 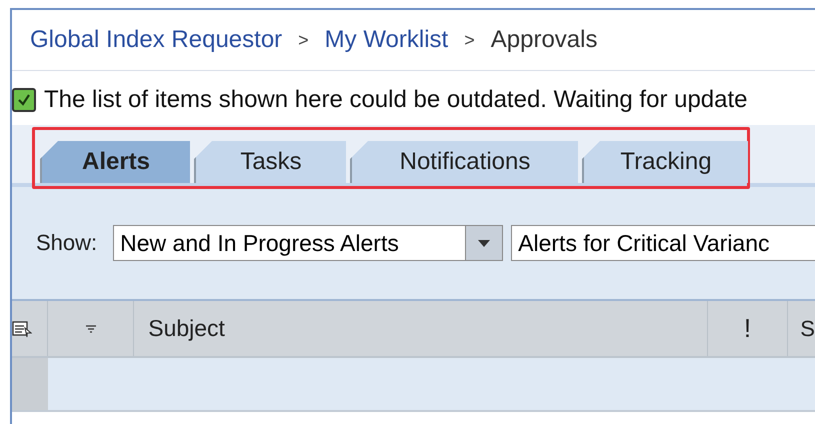 What do you see at coordinates (270, 162) in the screenshot?
I see `tab: Tasks` at bounding box center [270, 162].